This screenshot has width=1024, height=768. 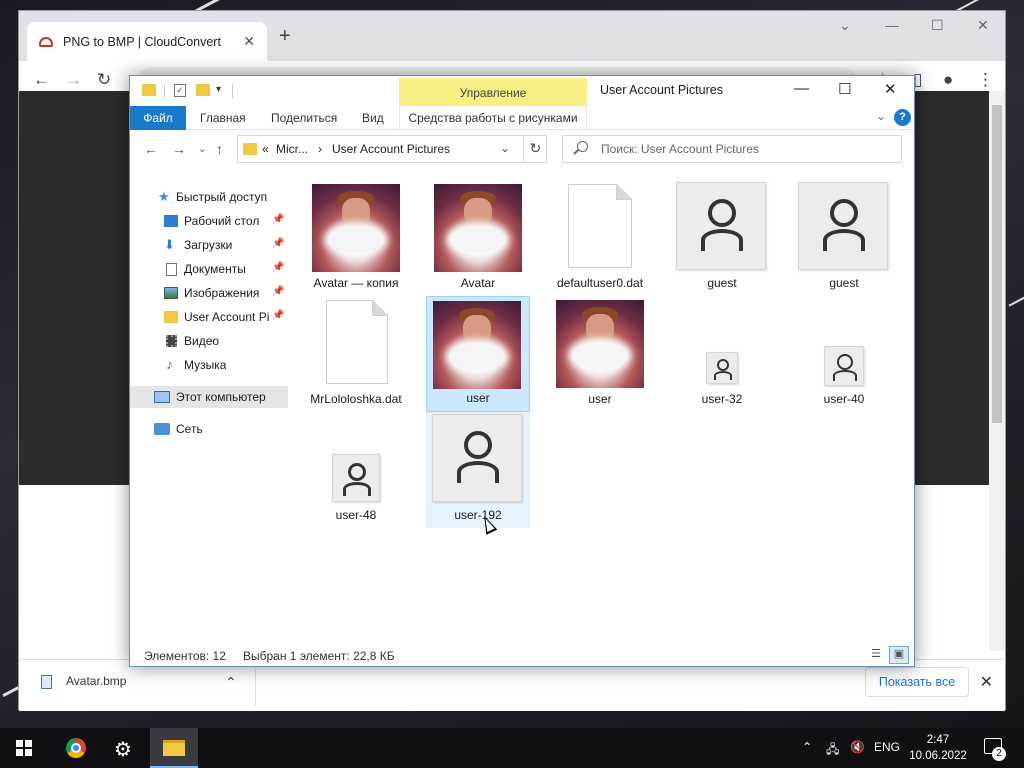 I want to click on chevron-up-icon: ⌃, so click(x=231, y=682).